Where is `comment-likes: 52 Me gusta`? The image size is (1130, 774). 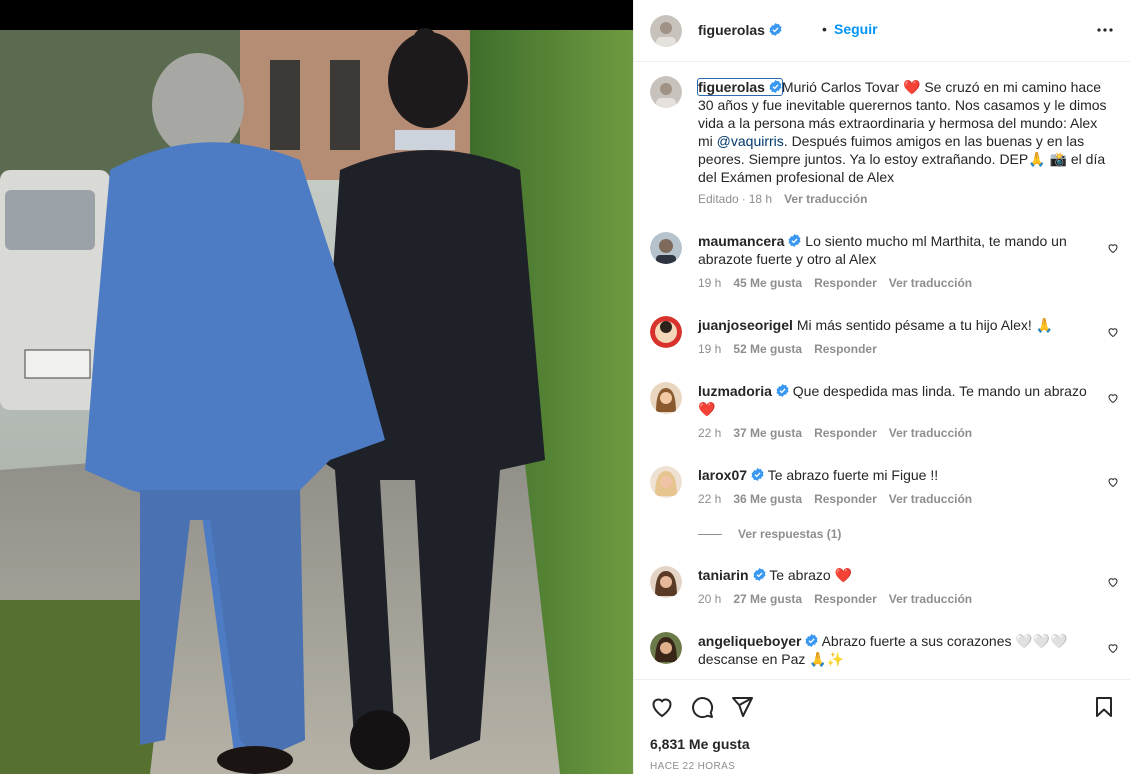 comment-likes: 52 Me gusta is located at coordinates (767, 349).